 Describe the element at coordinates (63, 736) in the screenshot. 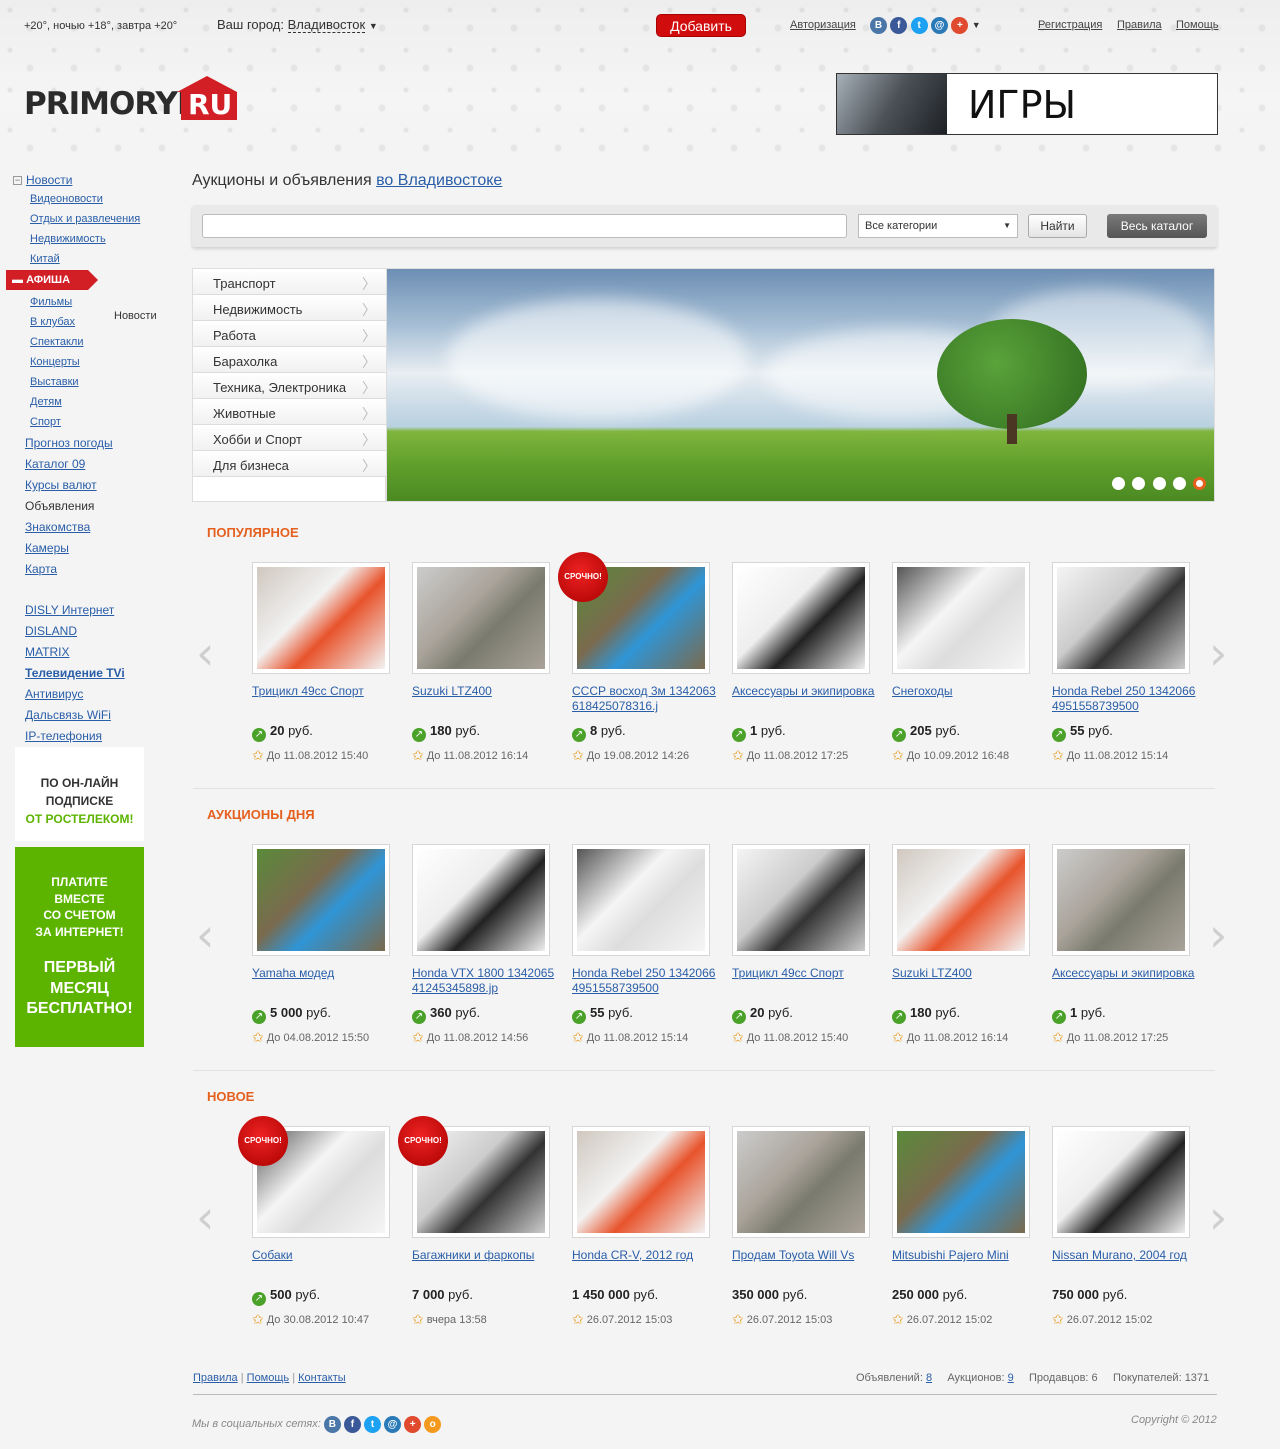

I see `partner-ip-phone: IP-телефония` at that location.